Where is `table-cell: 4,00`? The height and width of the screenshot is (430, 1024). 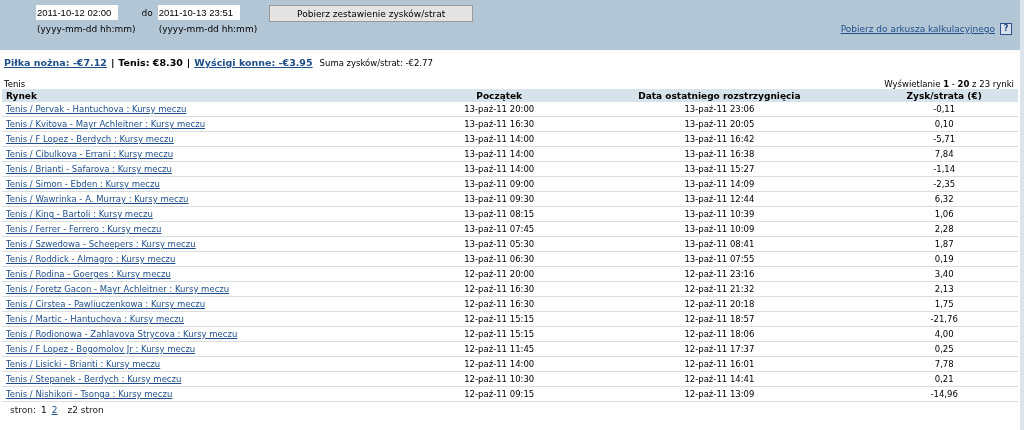
table-cell: 4,00 is located at coordinates (944, 334).